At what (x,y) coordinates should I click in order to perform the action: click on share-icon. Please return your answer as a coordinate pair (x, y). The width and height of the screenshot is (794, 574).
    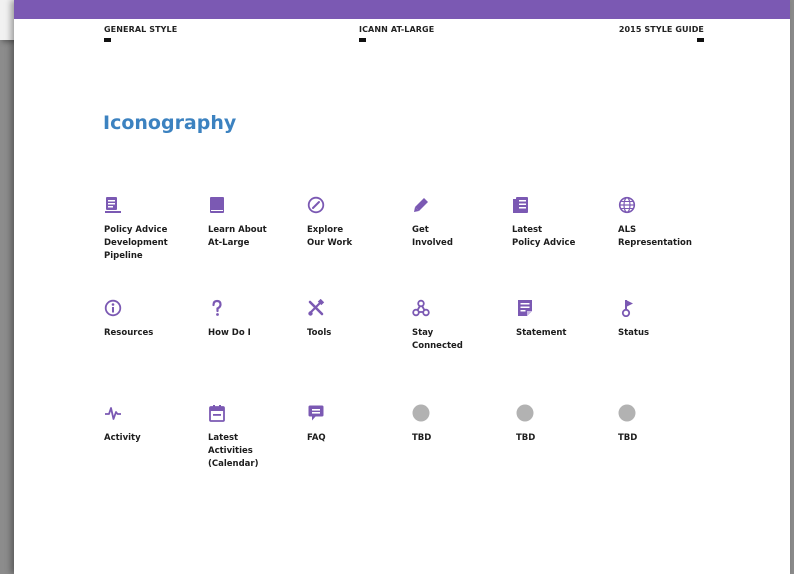
    Looking at the image, I should click on (421, 308).